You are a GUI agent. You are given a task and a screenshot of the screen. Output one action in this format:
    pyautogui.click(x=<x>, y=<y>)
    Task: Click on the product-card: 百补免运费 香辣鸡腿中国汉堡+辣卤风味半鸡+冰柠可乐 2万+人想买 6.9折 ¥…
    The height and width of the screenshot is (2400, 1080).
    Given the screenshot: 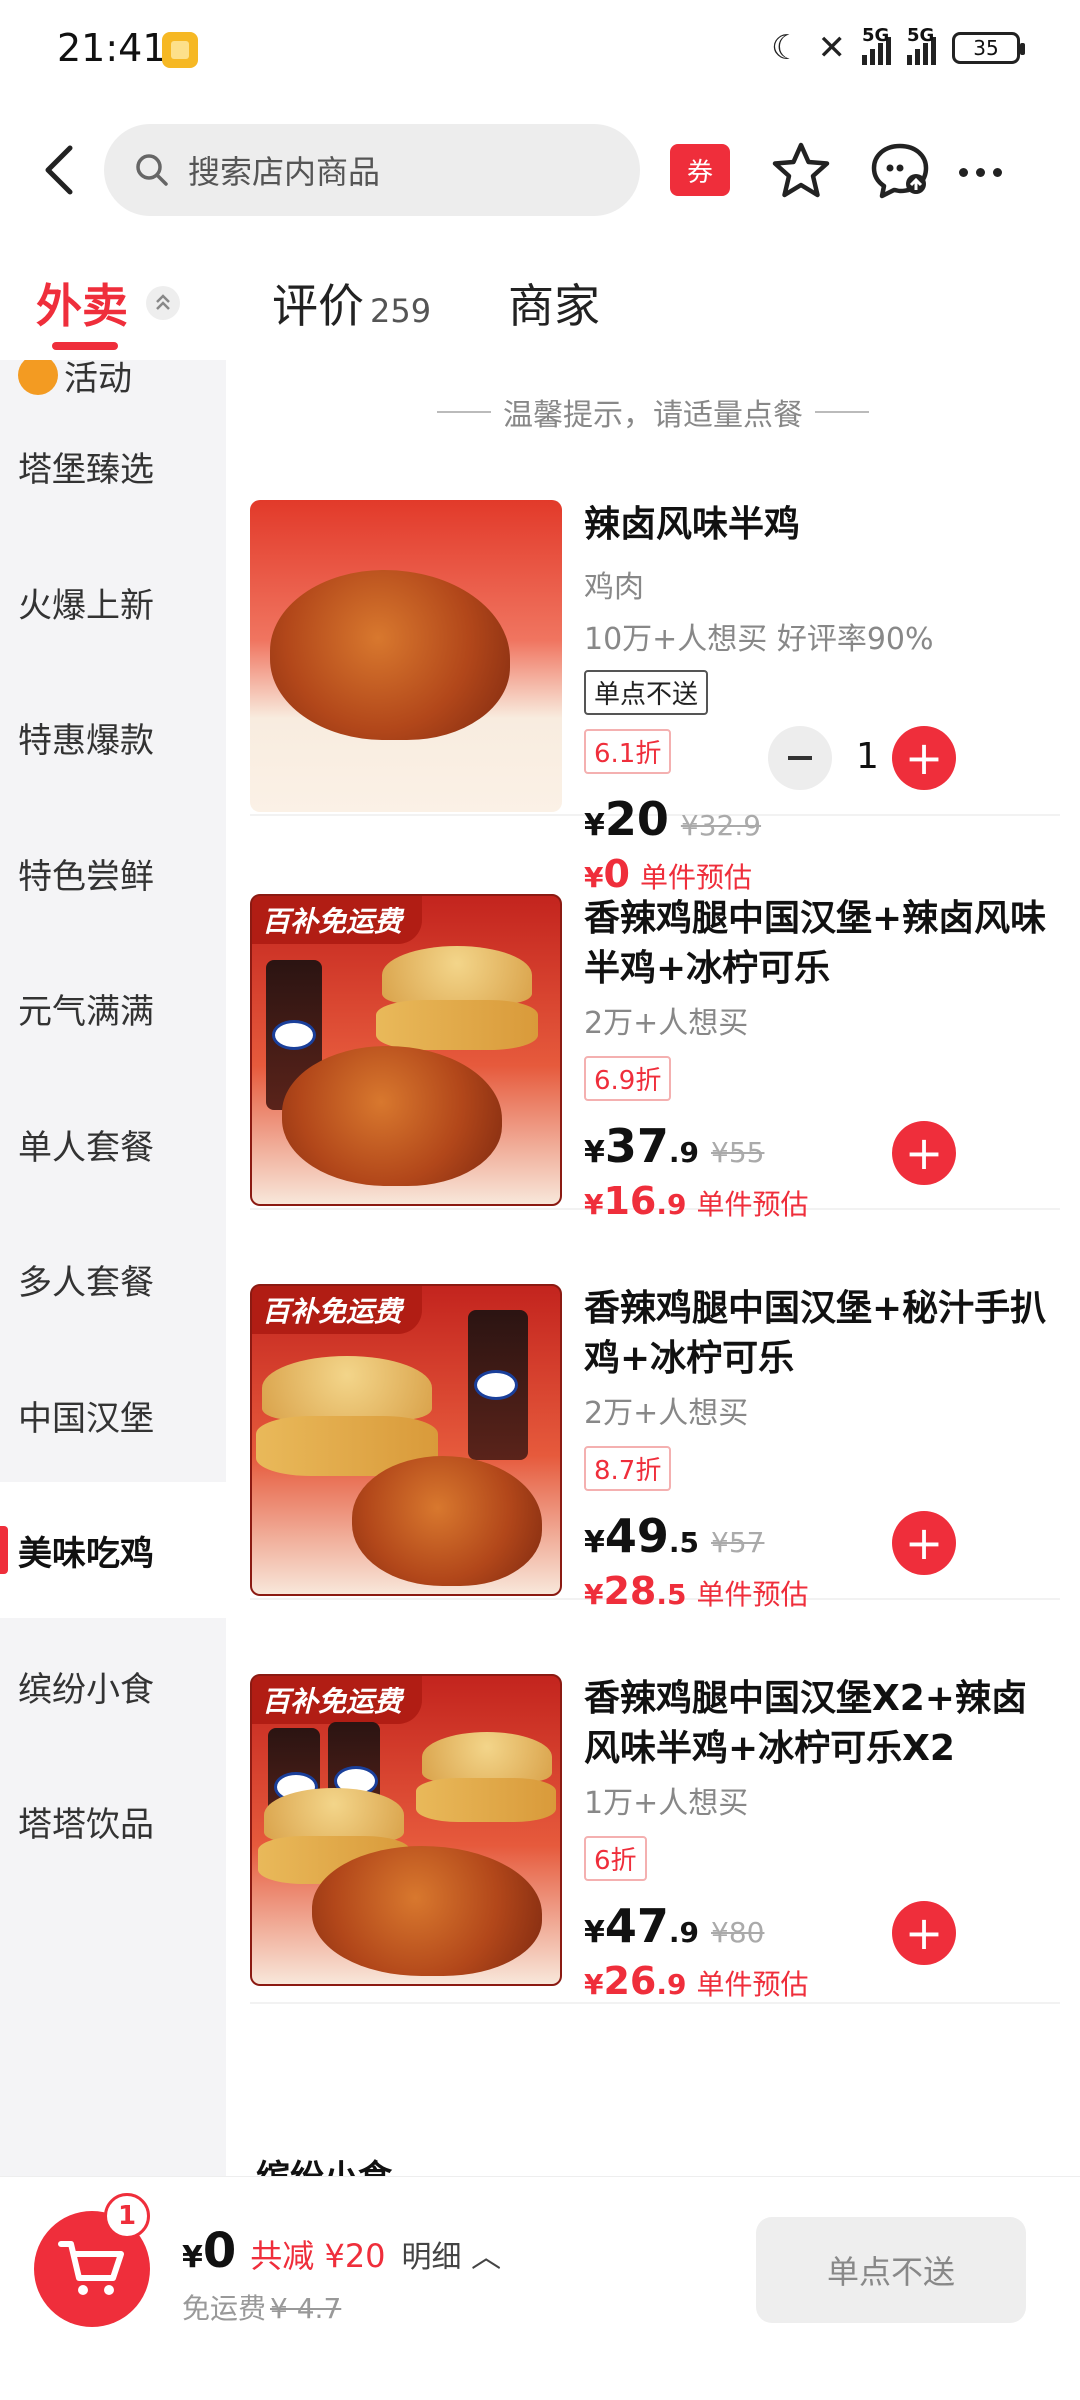 What is the action you would take?
    pyautogui.click(x=655, y=1058)
    